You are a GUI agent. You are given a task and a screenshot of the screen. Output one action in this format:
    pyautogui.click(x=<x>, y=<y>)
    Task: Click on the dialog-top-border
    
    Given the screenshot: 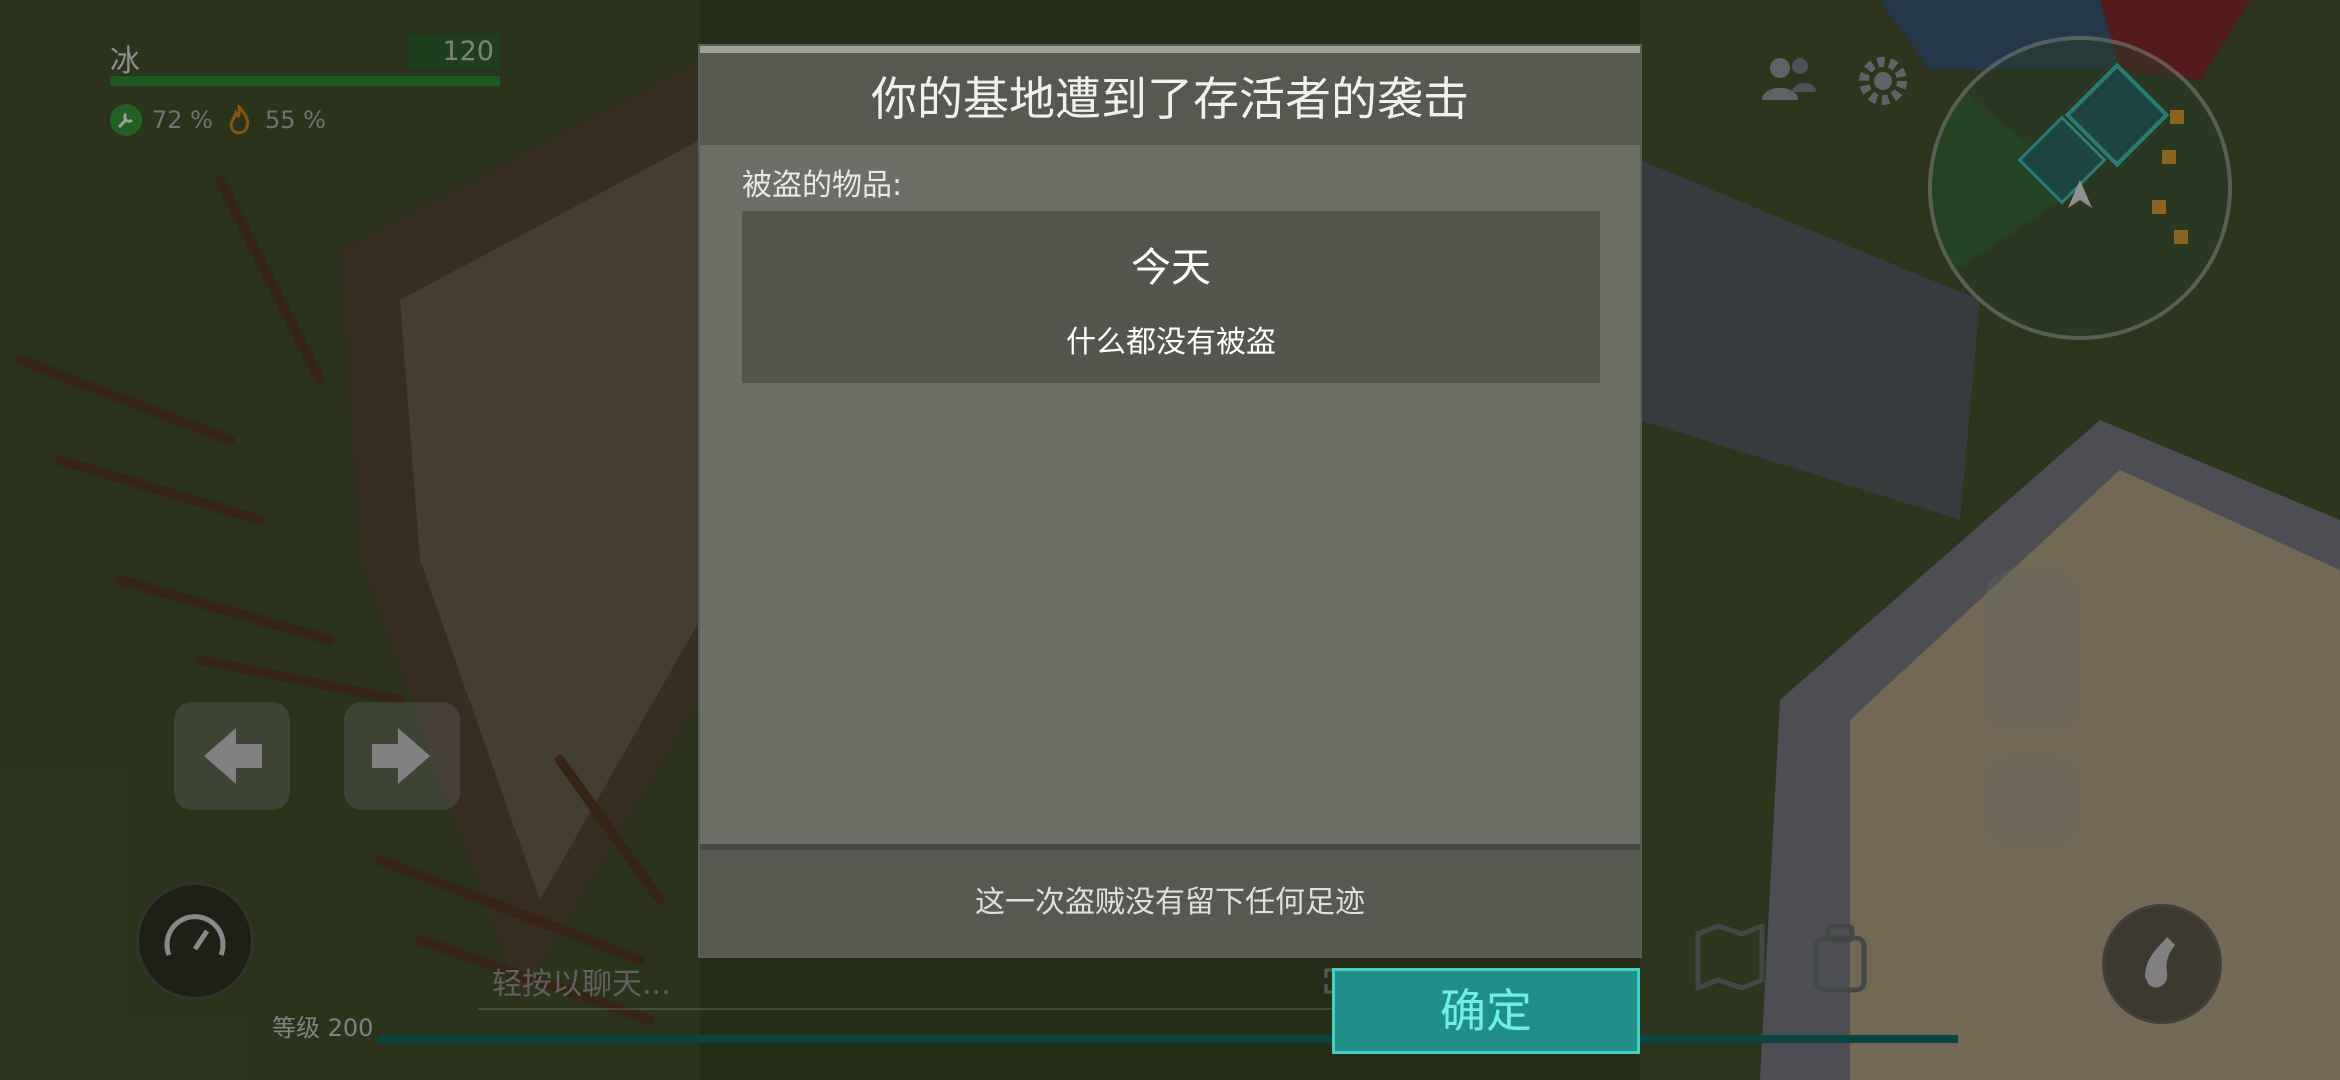 What is the action you would take?
    pyautogui.click(x=1170, y=49)
    